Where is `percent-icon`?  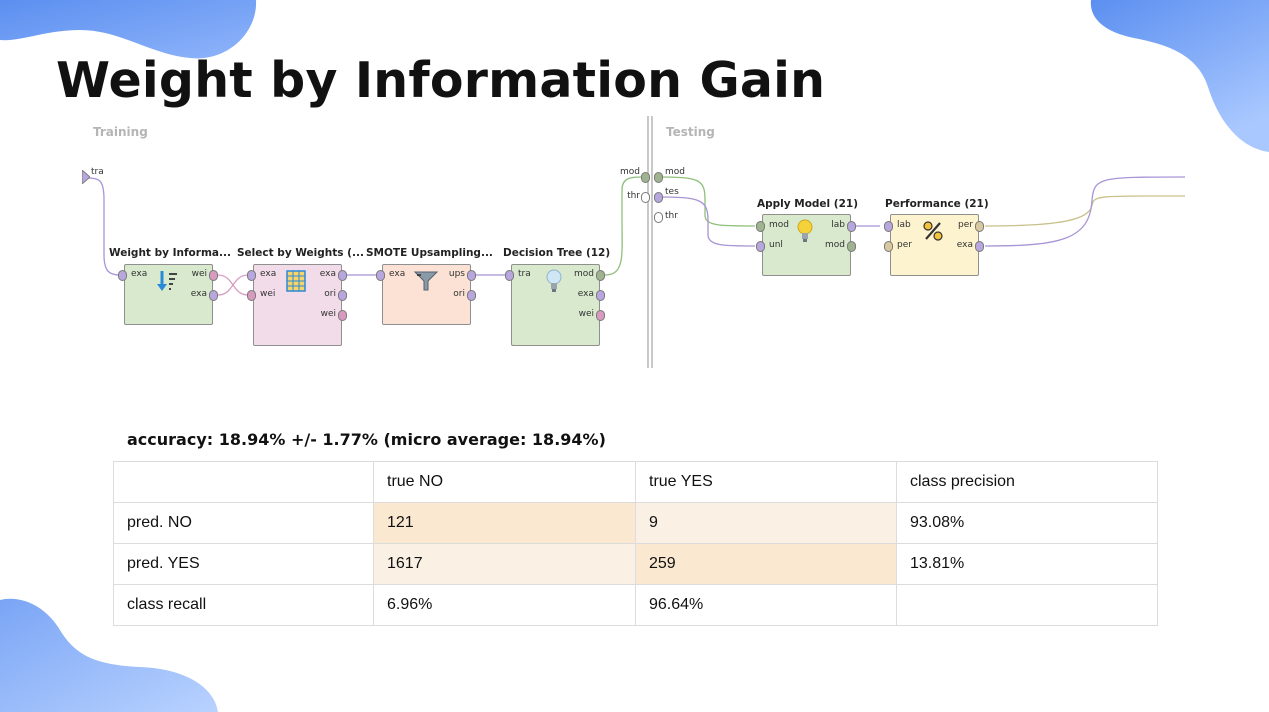 percent-icon is located at coordinates (933, 231).